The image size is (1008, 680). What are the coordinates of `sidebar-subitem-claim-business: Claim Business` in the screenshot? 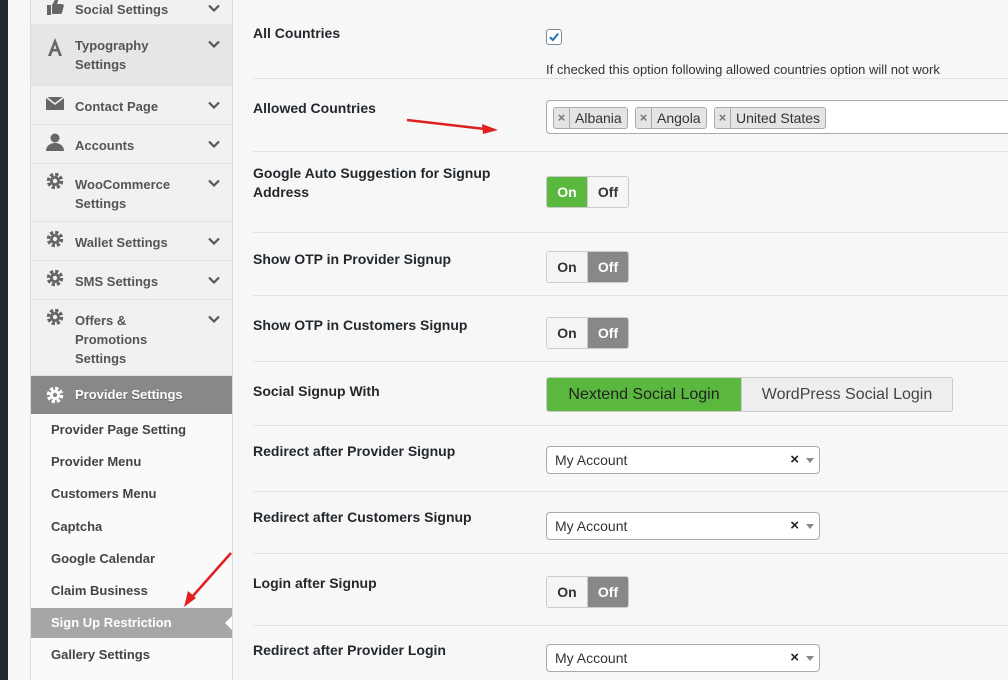 It's located at (131, 591).